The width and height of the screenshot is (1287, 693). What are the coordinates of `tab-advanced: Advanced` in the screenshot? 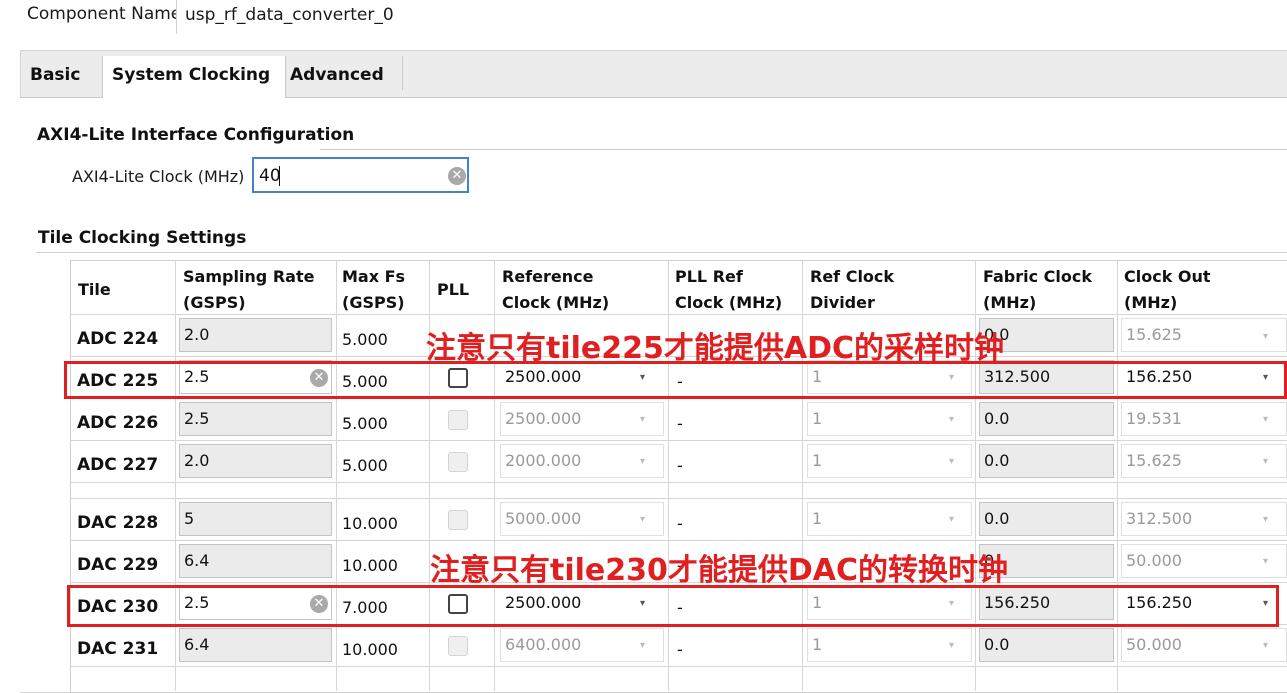 It's located at (337, 76).